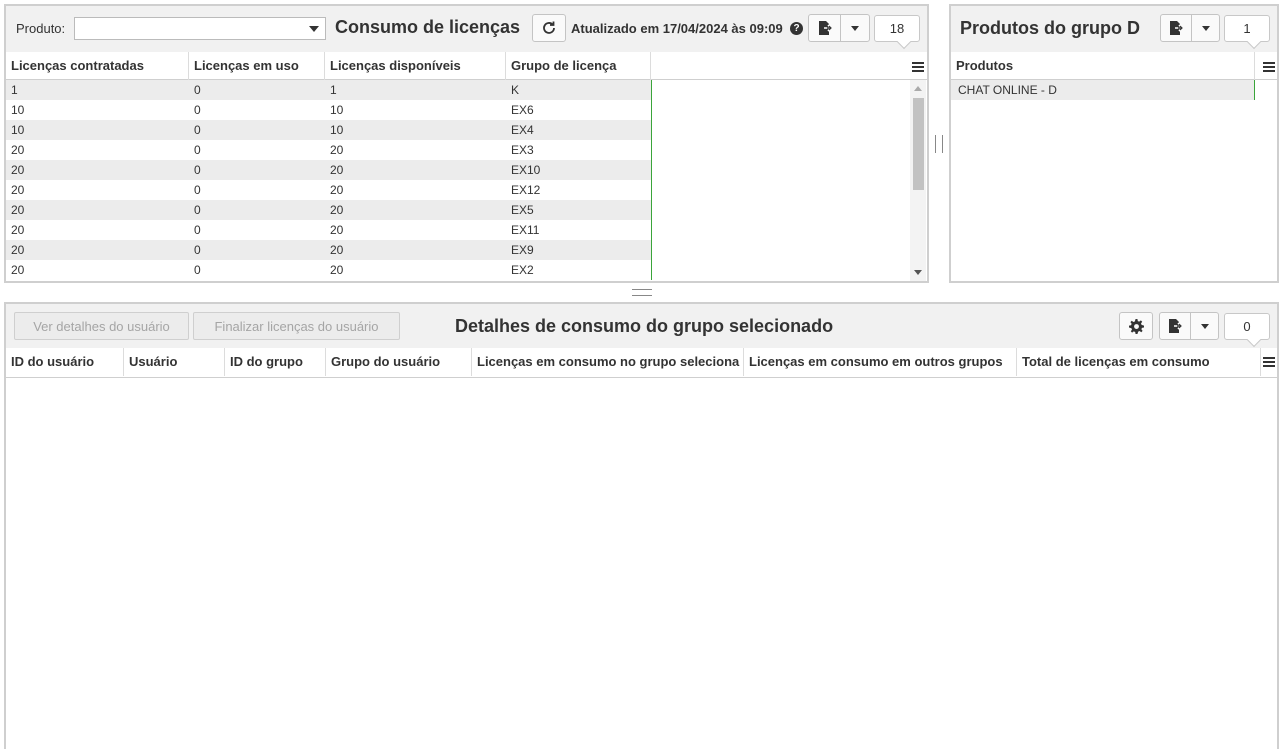 The image size is (1279, 749). I want to click on table-row: 10 0 10 EX4, so click(329, 130).